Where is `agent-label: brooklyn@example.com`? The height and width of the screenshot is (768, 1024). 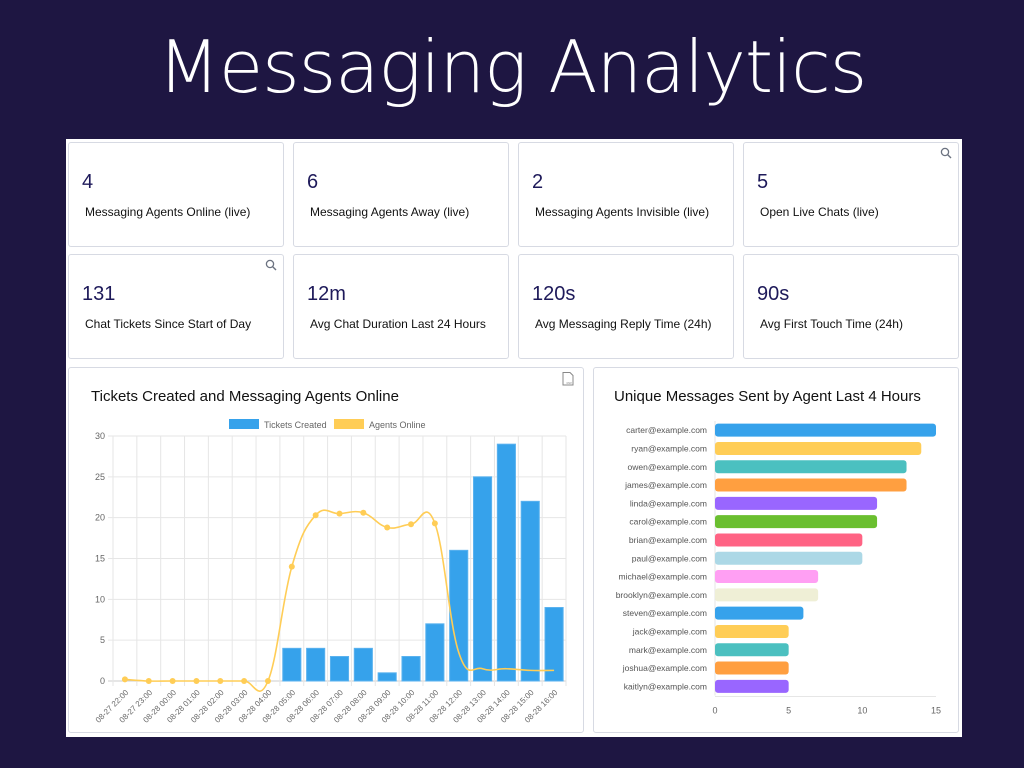
agent-label: brooklyn@example.com is located at coordinates (661, 595).